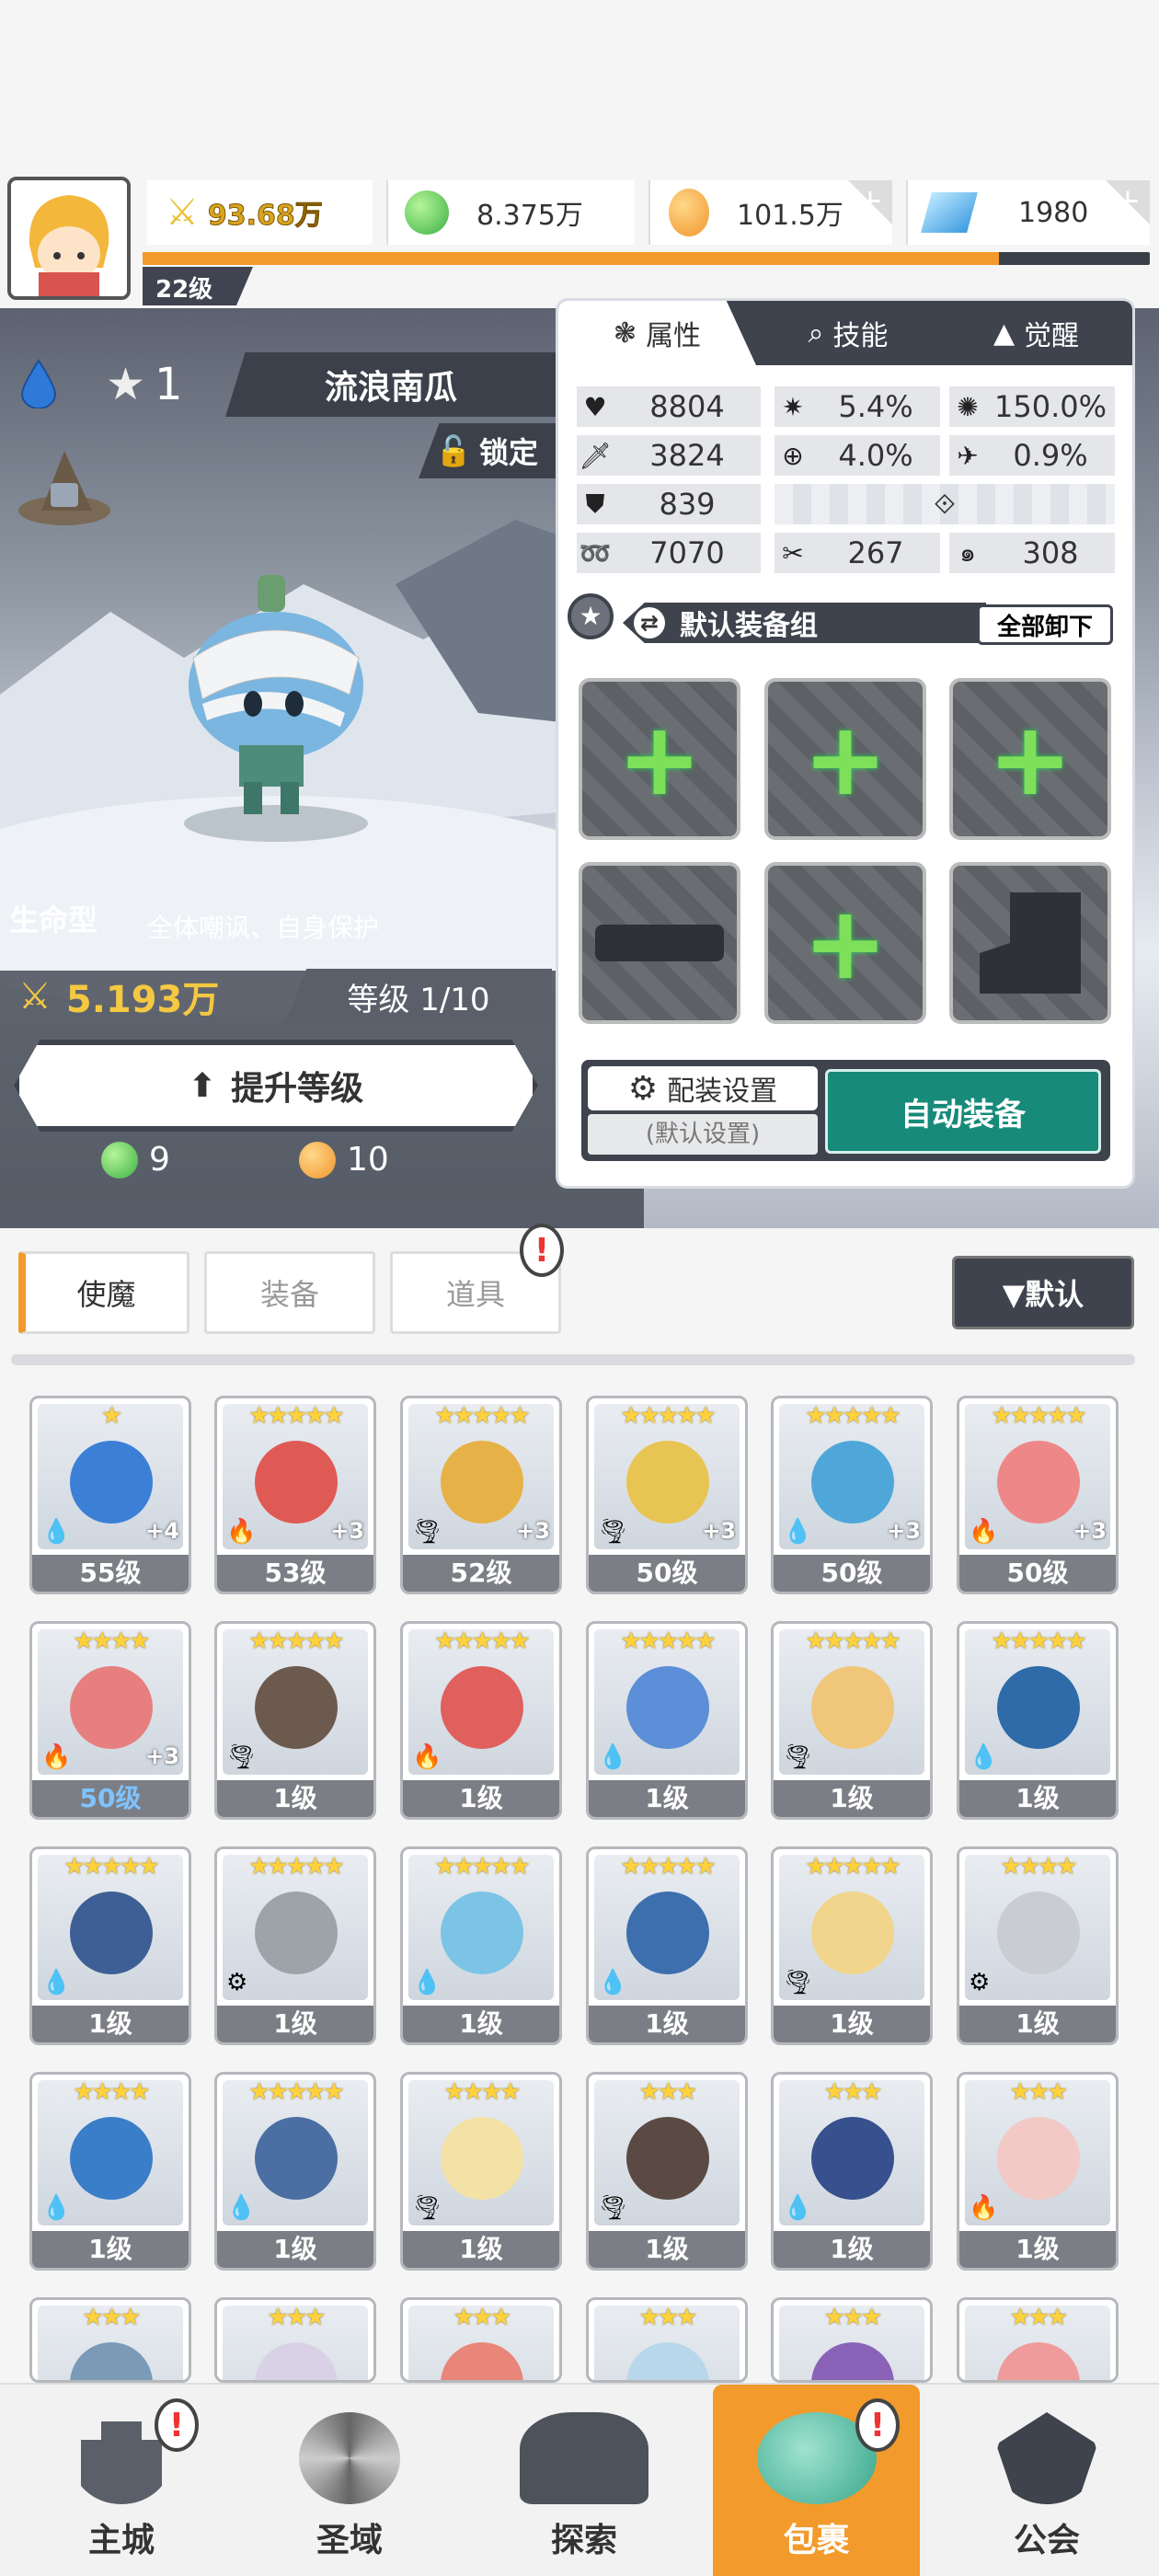 This screenshot has width=1159, height=2576. Describe the element at coordinates (482, 2092) in the screenshot. I see `star-rating: ★★★★` at that location.